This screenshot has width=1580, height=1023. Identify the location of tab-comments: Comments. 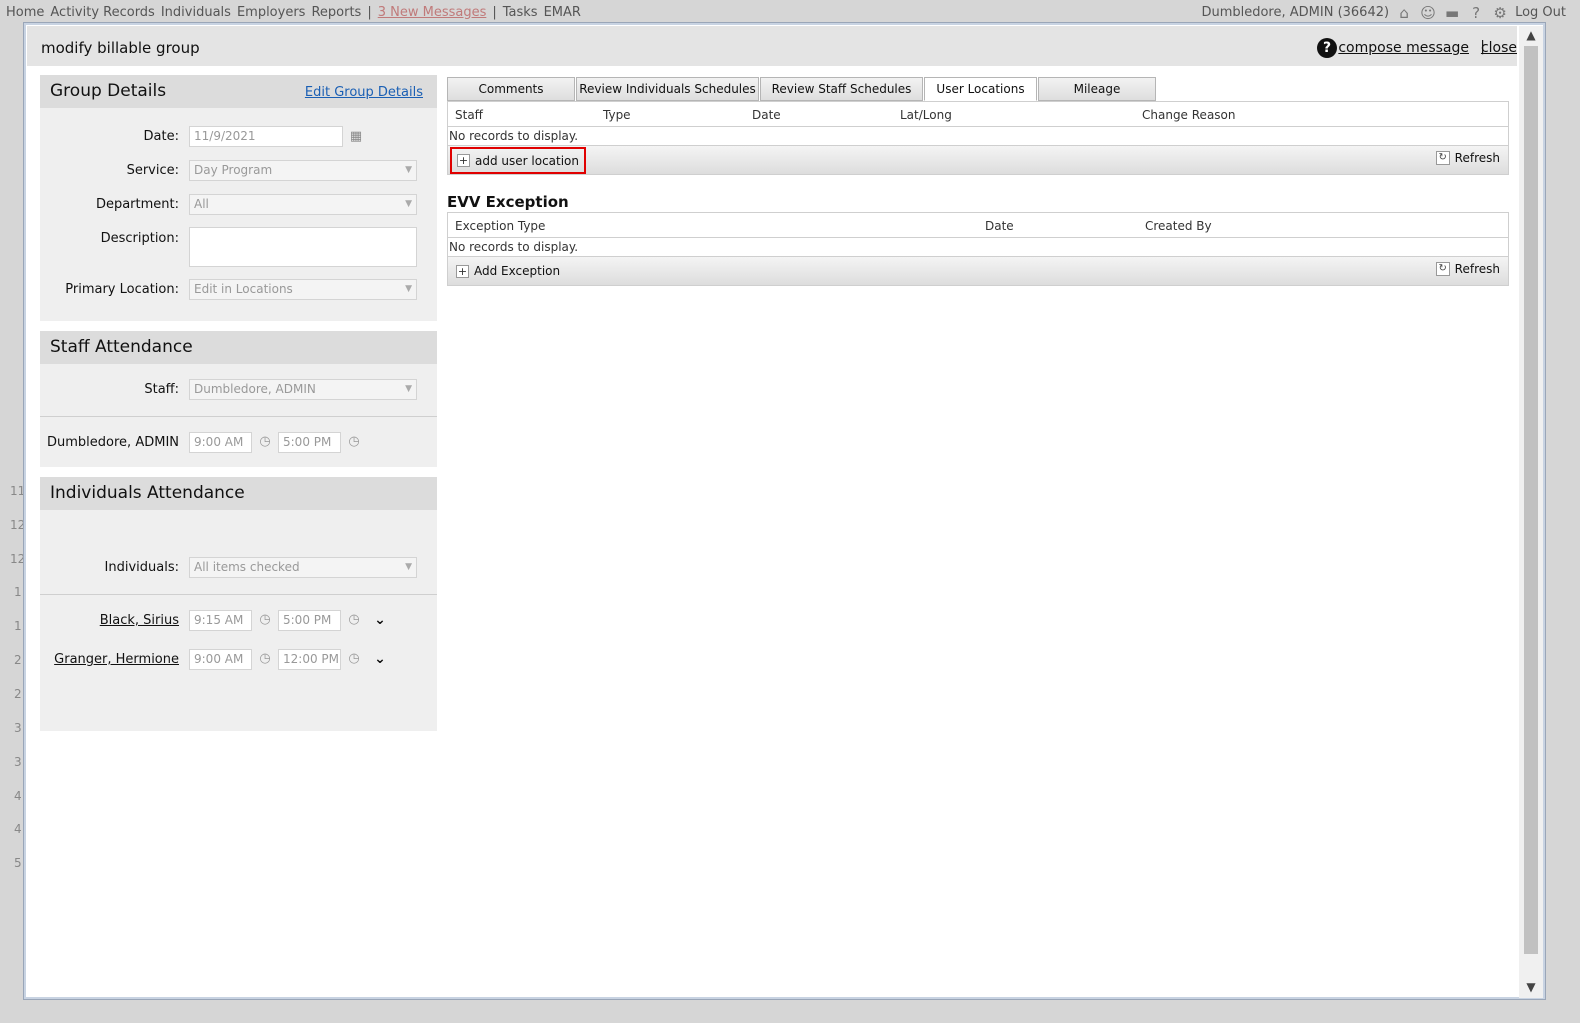
(511, 89).